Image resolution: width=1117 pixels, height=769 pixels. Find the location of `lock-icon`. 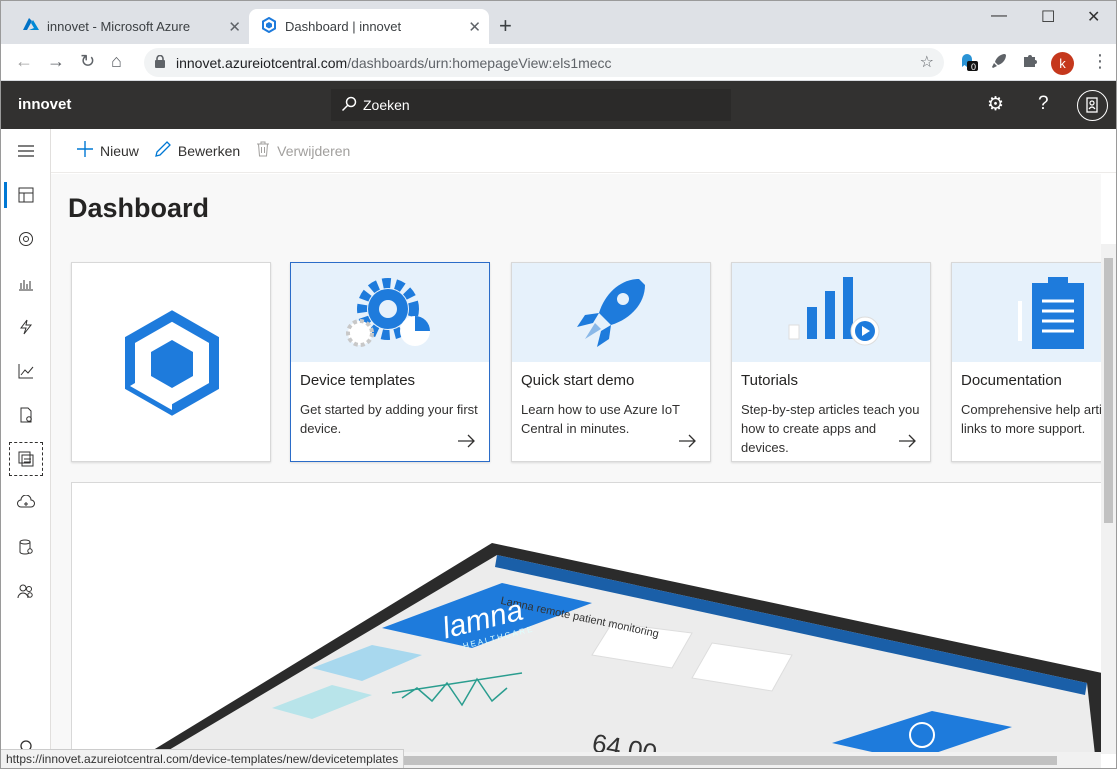

lock-icon is located at coordinates (160, 61).